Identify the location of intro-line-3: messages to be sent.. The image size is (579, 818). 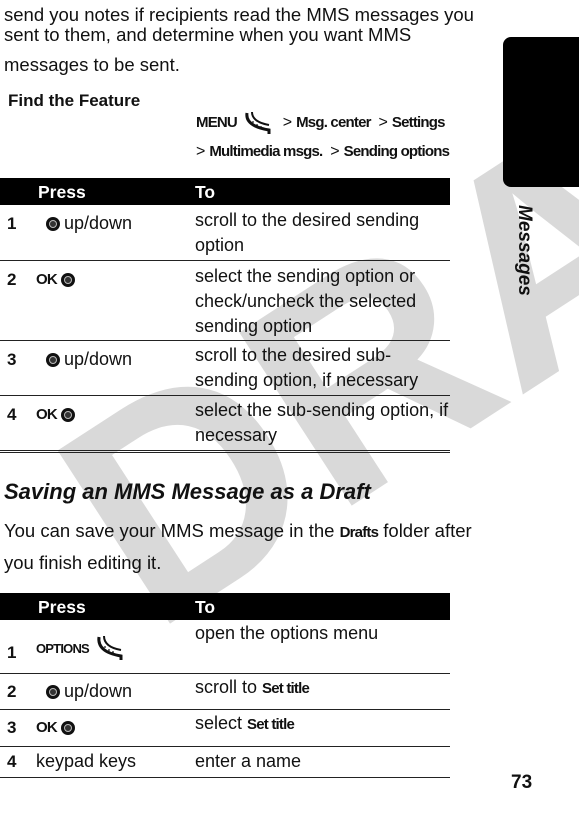
(92, 64).